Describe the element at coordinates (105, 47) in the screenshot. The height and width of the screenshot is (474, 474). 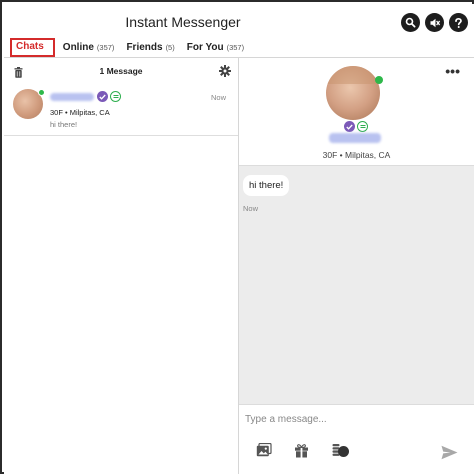
I see `tab-online-count: (357)` at that location.